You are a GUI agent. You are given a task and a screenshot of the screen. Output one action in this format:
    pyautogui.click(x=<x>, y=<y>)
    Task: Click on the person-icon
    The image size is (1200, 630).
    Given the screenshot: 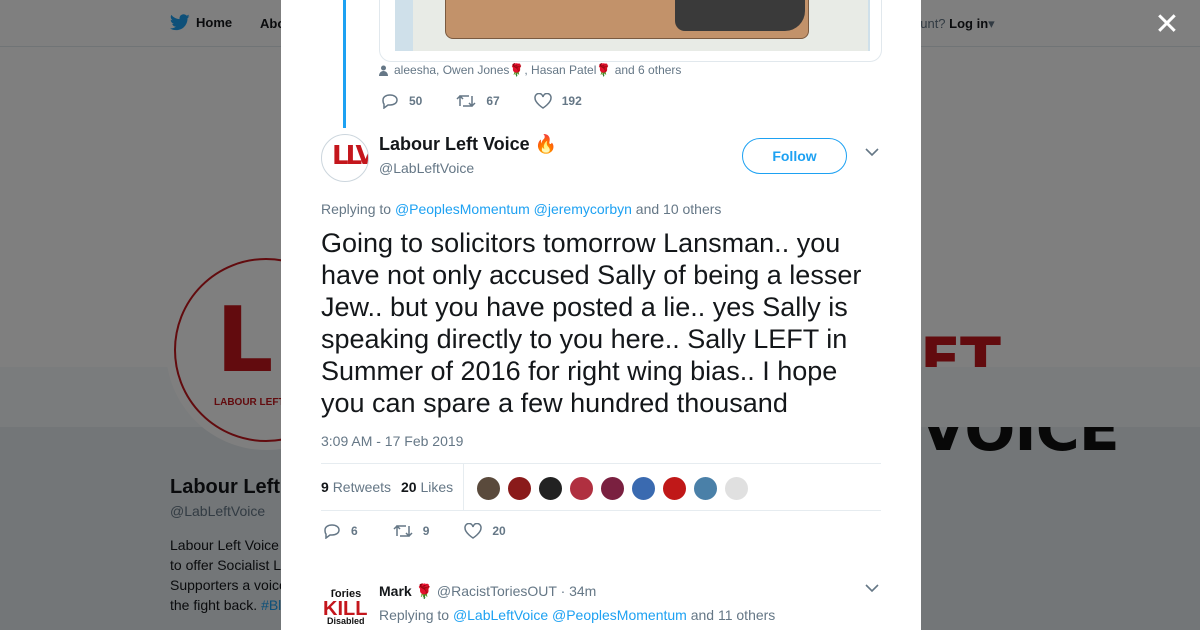 What is the action you would take?
    pyautogui.click(x=383, y=70)
    